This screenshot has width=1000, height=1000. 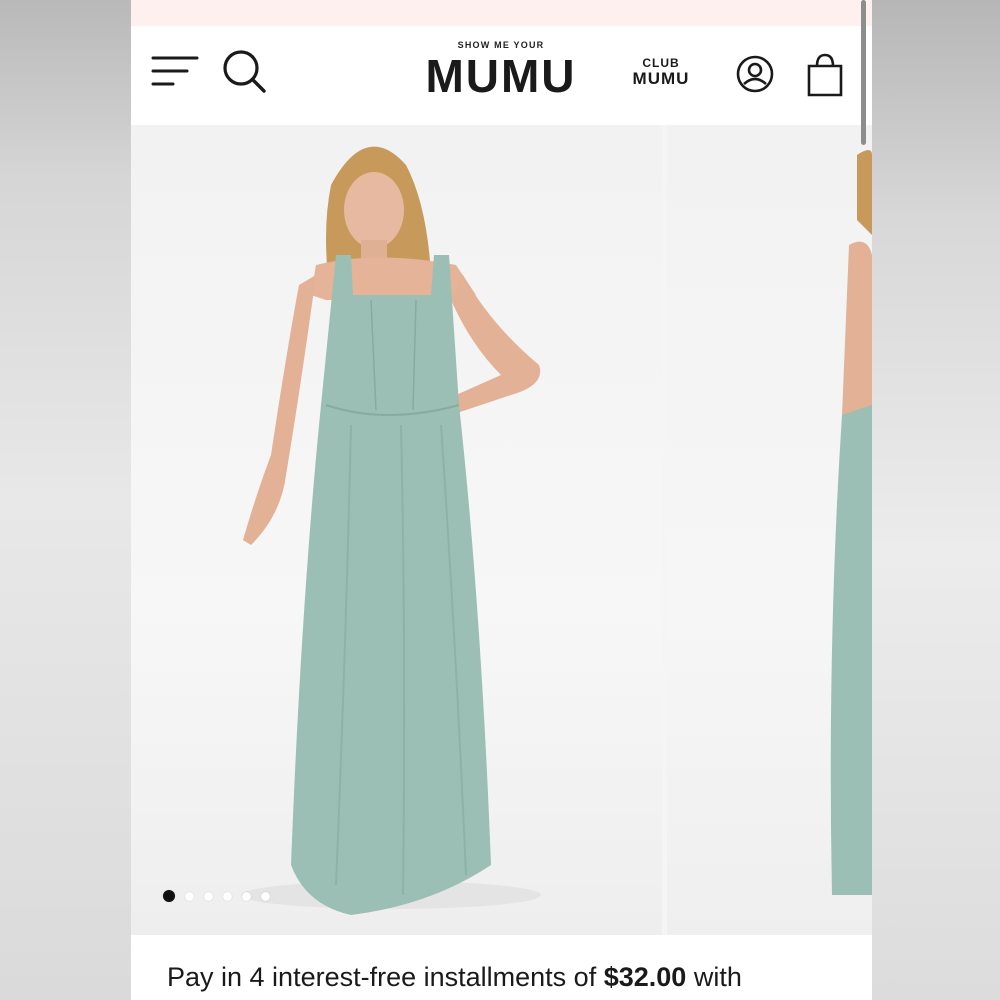 I want to click on club-label-top: CLUB, so click(x=661, y=63).